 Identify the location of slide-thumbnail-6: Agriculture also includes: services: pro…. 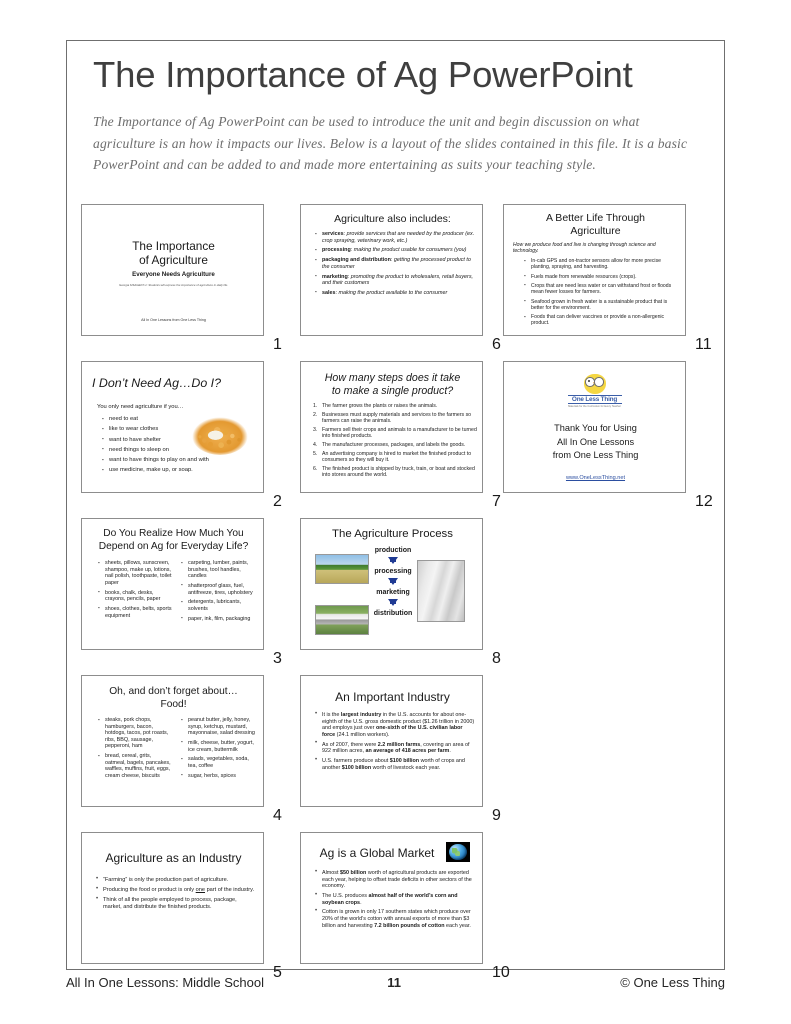
(391, 270).